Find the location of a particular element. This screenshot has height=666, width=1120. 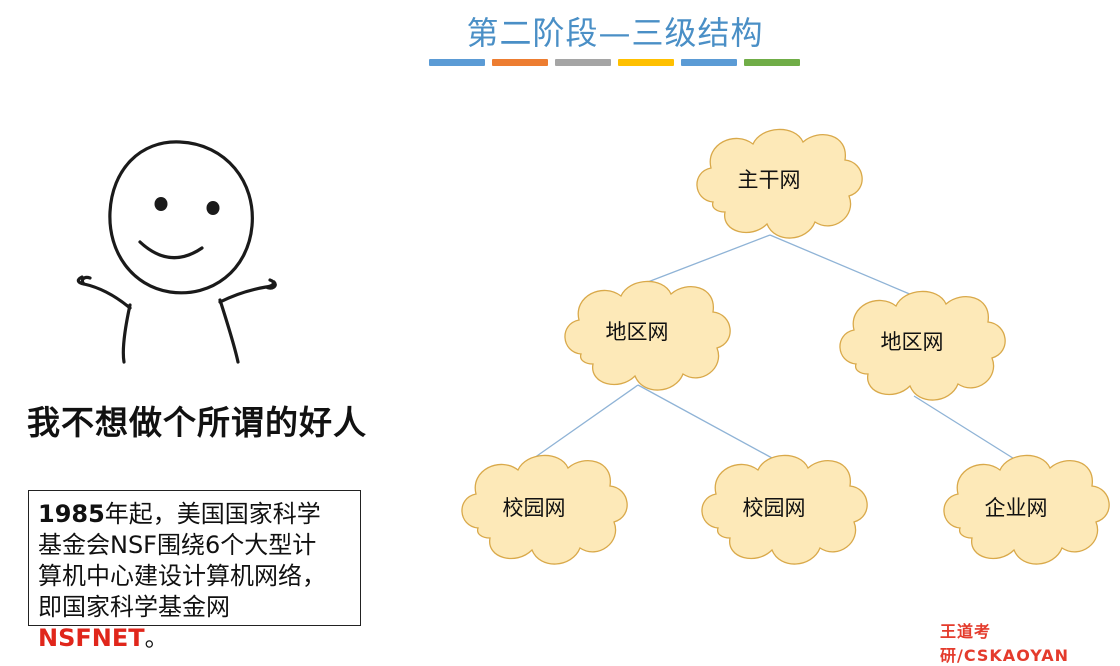

info-line-3: 算机中心建设计算机网络， is located at coordinates (182, 576).